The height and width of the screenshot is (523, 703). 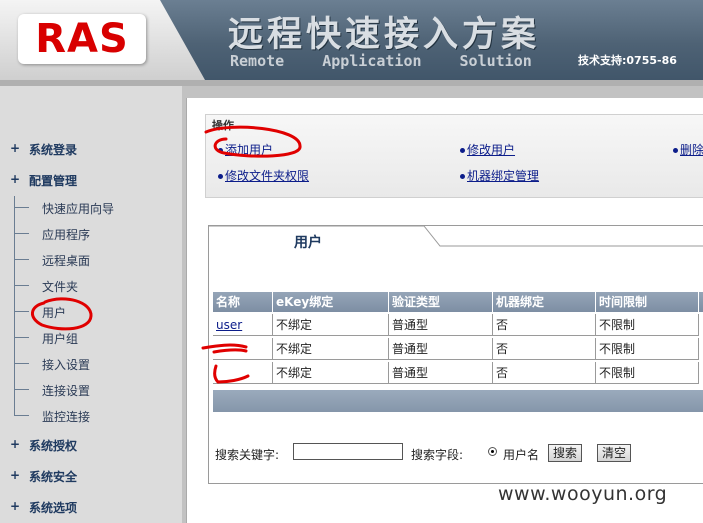 What do you see at coordinates (492, 451) in the screenshot?
I see `username-radio` at bounding box center [492, 451].